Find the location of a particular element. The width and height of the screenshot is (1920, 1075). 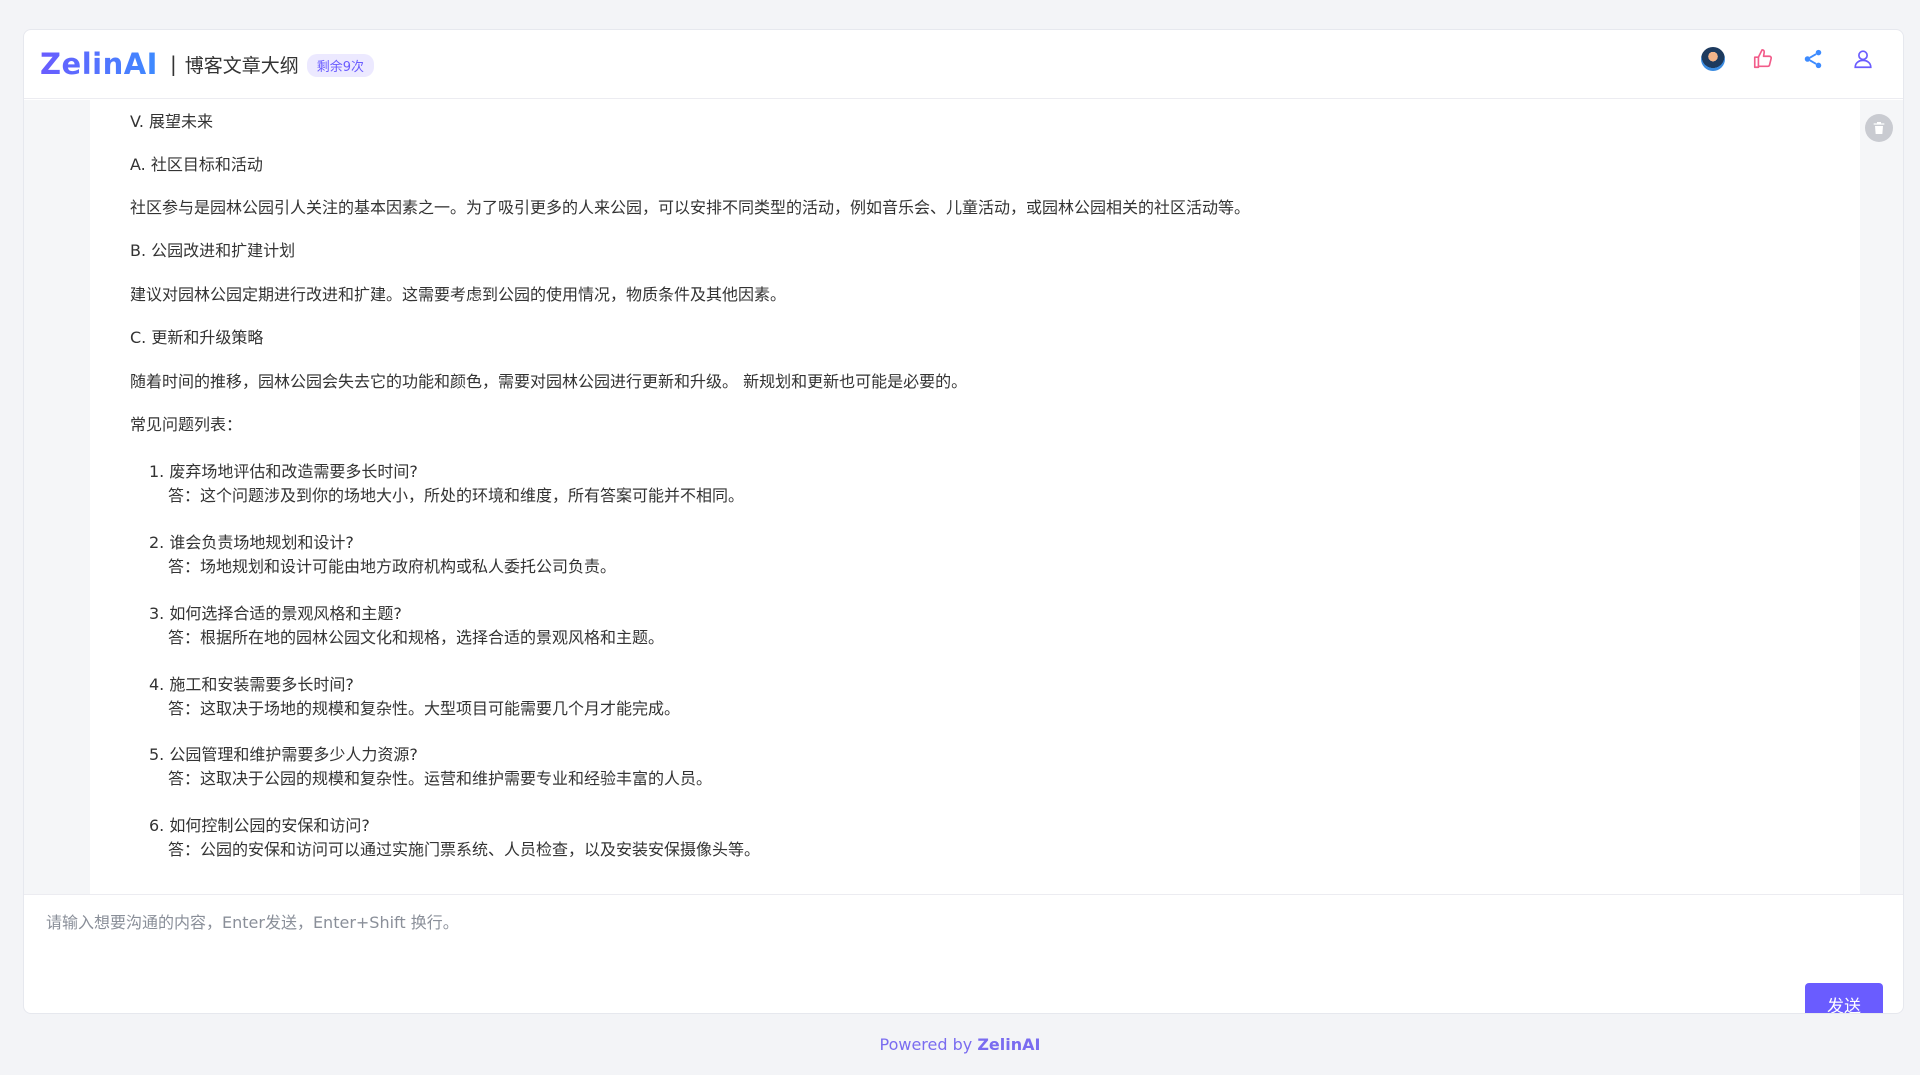

send-button: 发送 is located at coordinates (1844, 998).